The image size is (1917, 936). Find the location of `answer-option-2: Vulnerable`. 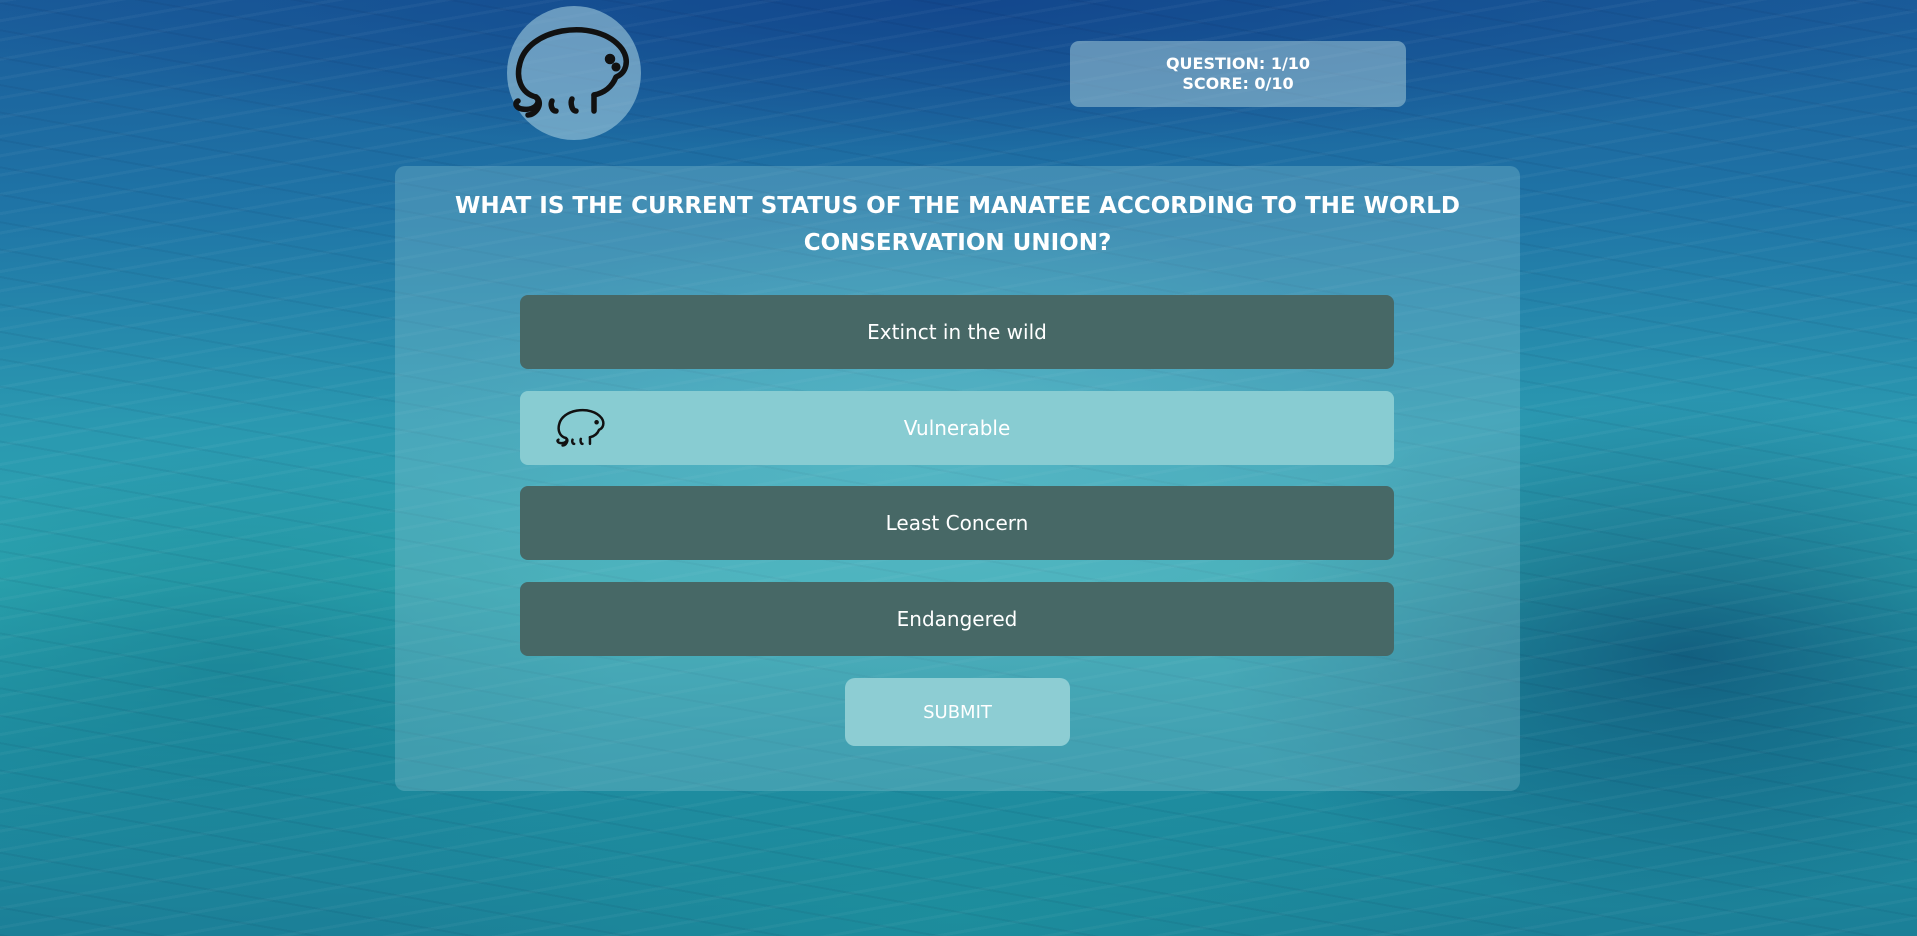

answer-option-2: Vulnerable is located at coordinates (957, 428).